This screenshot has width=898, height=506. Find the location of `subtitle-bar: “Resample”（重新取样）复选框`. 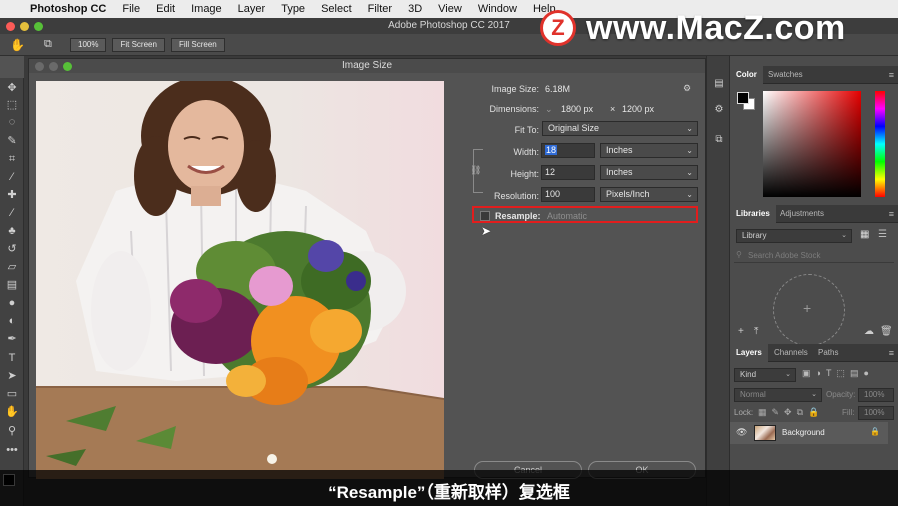

subtitle-bar: “Resample”（重新取样）复选框 is located at coordinates (449, 488).